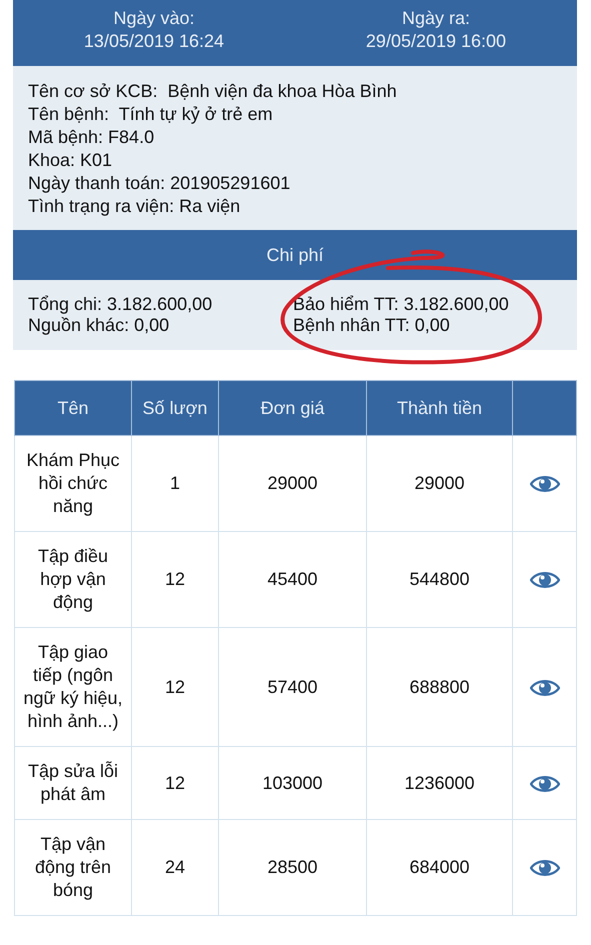 The image size is (591, 945). What do you see at coordinates (439, 868) in the screenshot?
I see `table-cell: 684000` at bounding box center [439, 868].